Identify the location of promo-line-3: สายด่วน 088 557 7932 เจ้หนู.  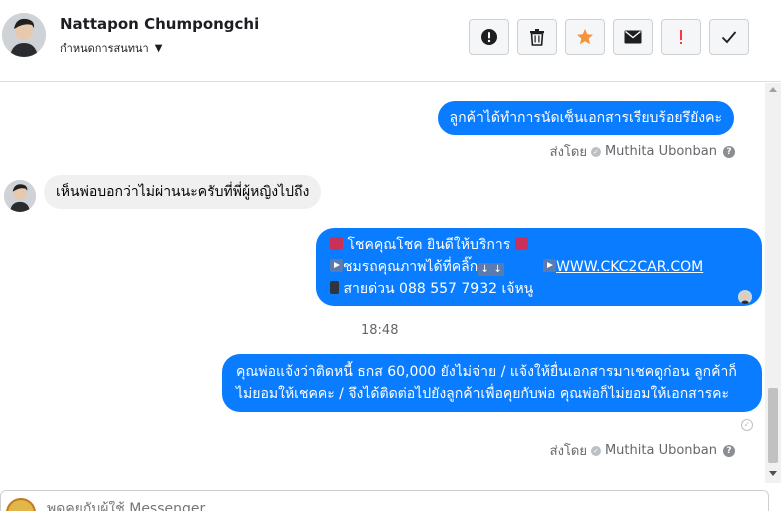
(539, 289).